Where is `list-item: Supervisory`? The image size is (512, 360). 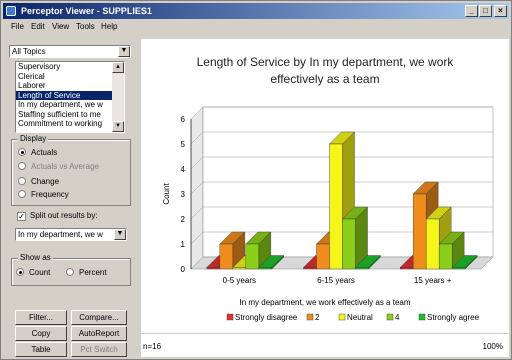 list-item: Supervisory is located at coordinates (64, 67).